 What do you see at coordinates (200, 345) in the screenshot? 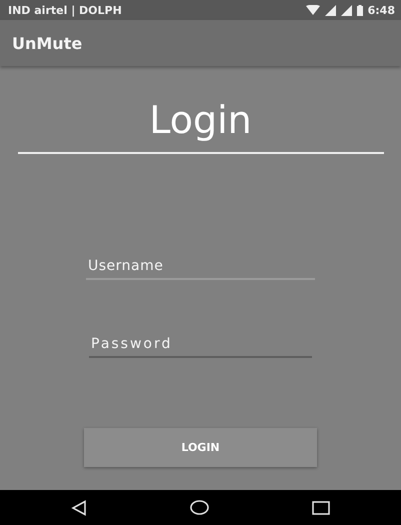
I see `password-field: Password` at bounding box center [200, 345].